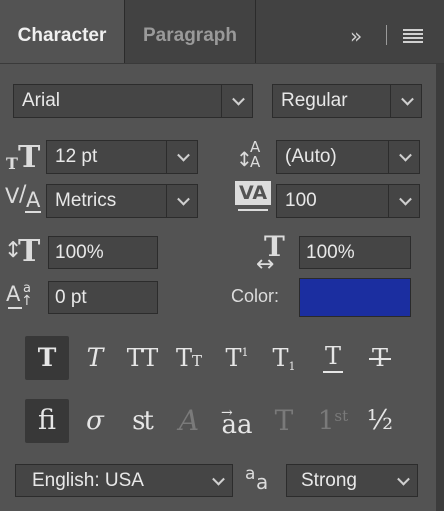  Describe the element at coordinates (330, 252) in the screenshot. I see `horizontal-scale-value: 100%` at that location.